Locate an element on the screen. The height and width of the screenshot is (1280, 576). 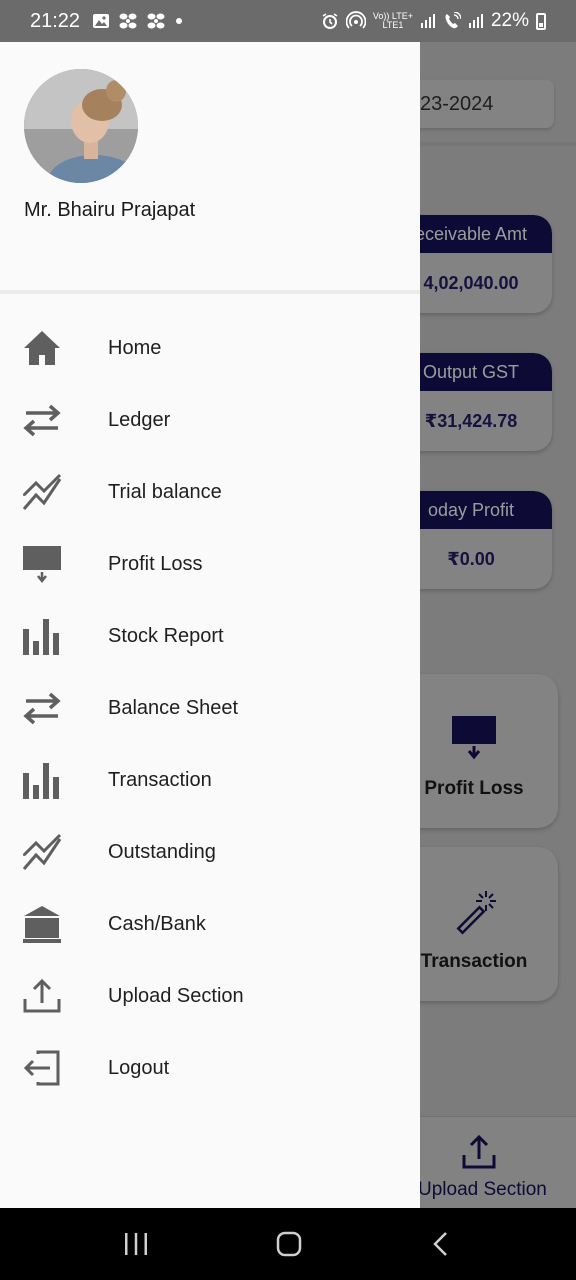
menu-label: Logout is located at coordinates (139, 1067).